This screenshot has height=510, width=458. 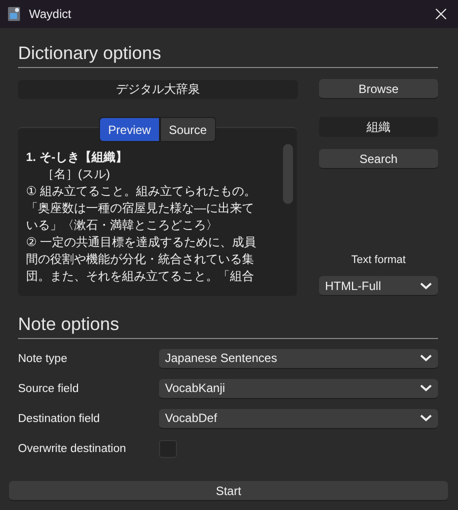 What do you see at coordinates (298, 358) in the screenshot?
I see `option-dropdown: Japanese Sentences` at bounding box center [298, 358].